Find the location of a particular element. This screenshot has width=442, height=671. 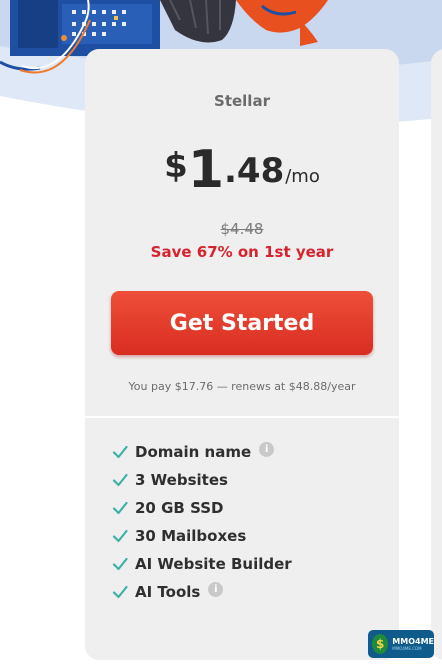

renewal-note: You pay $17.76 — renews at $48.88/year is located at coordinates (242, 386).